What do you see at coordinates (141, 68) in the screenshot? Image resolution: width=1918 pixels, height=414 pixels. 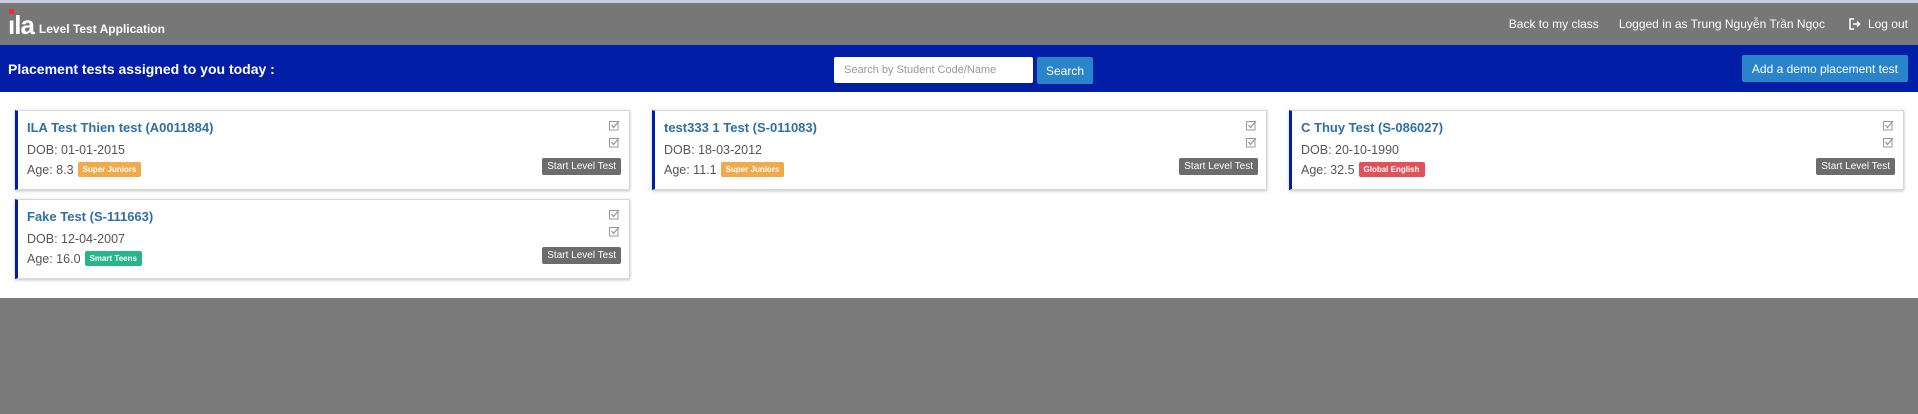 I see `banner-title: Placement tests assigned to you today :` at bounding box center [141, 68].